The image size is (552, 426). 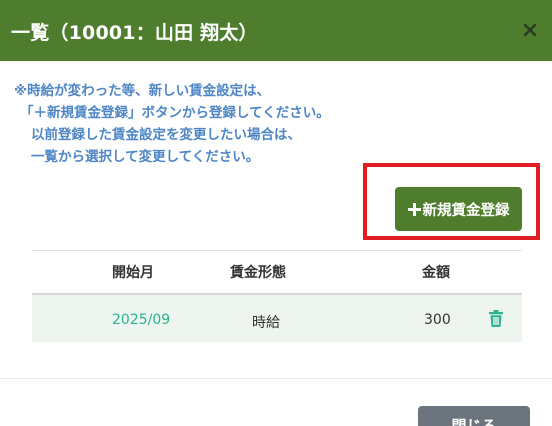 I want to click on column-header-wage-type: 賃金形態, so click(x=258, y=273).